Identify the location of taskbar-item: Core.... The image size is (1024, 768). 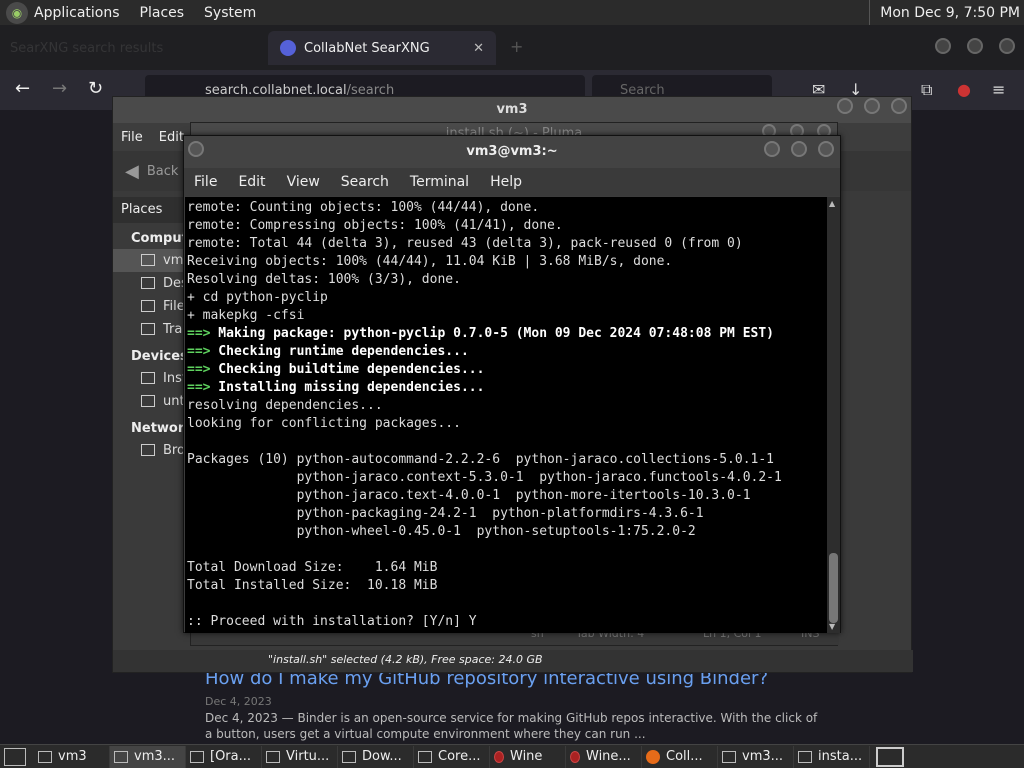
(452, 756).